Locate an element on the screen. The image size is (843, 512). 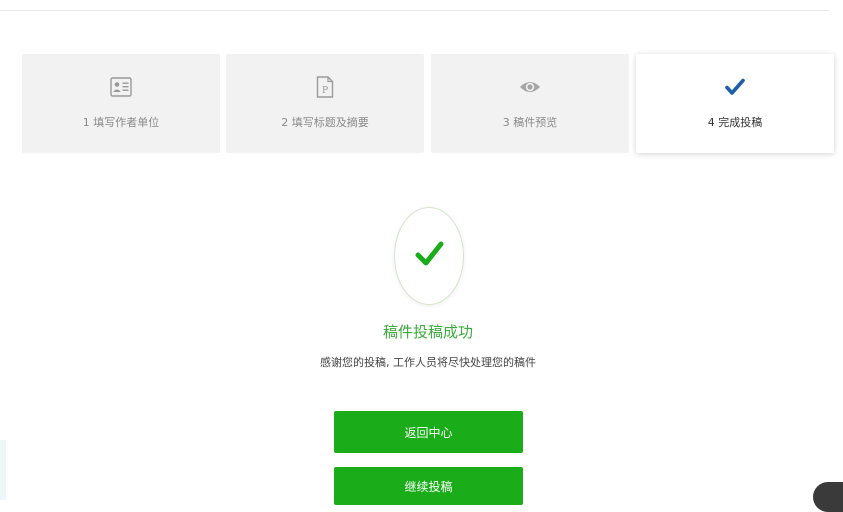
eye-icon is located at coordinates (530, 87).